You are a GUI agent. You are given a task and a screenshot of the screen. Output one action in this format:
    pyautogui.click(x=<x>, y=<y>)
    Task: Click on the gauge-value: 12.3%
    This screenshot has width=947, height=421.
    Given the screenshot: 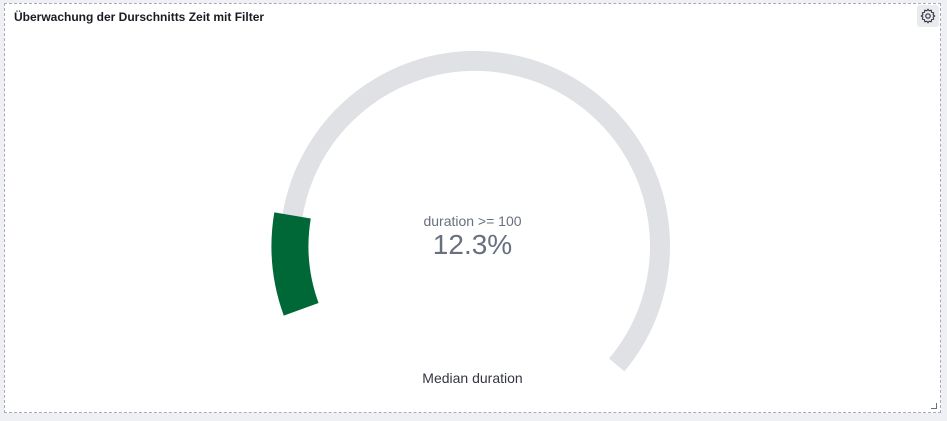 What is the action you would take?
    pyautogui.click(x=472, y=244)
    